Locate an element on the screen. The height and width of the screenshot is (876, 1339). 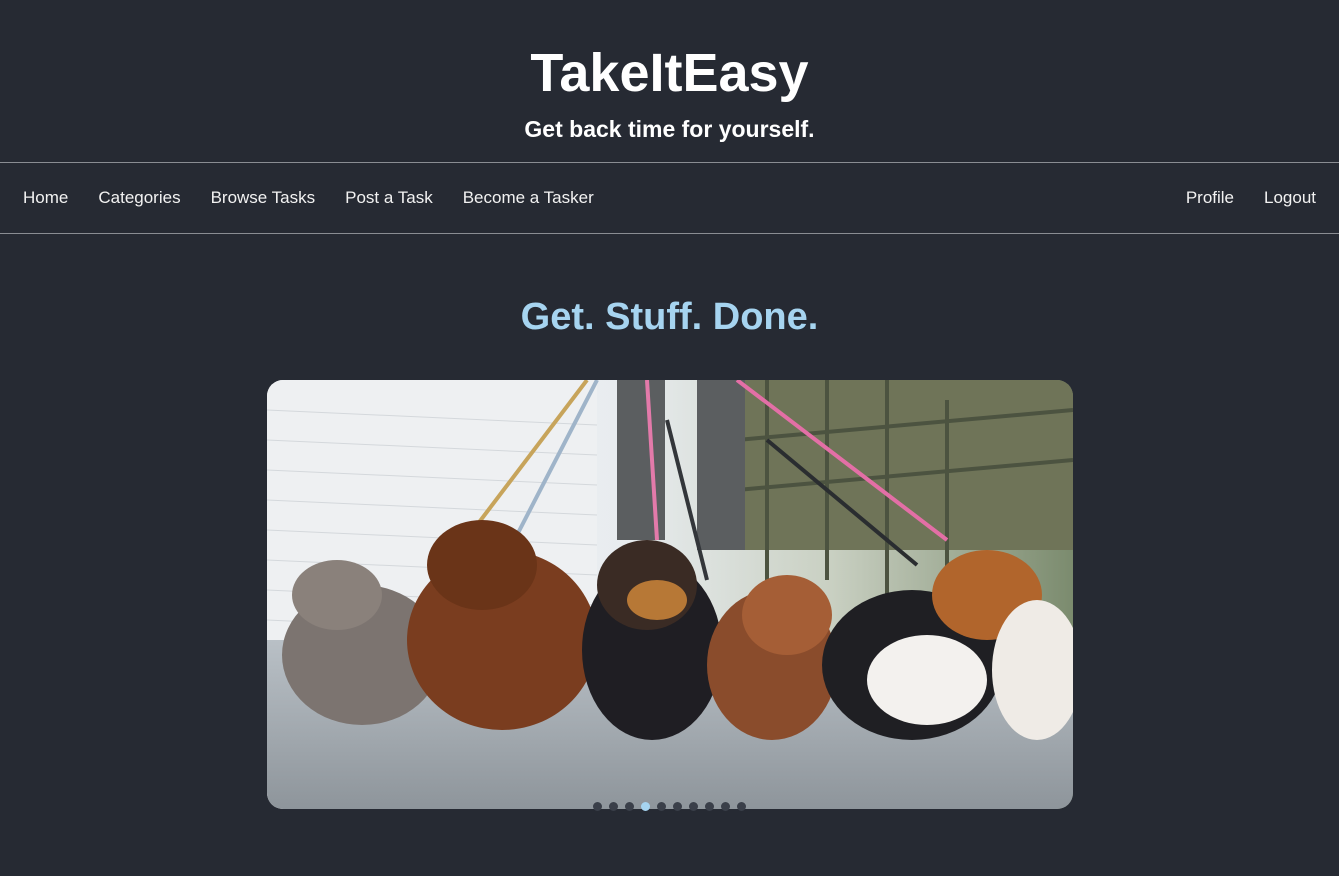
nav-link-logout: Logout is located at coordinates (1290, 198).